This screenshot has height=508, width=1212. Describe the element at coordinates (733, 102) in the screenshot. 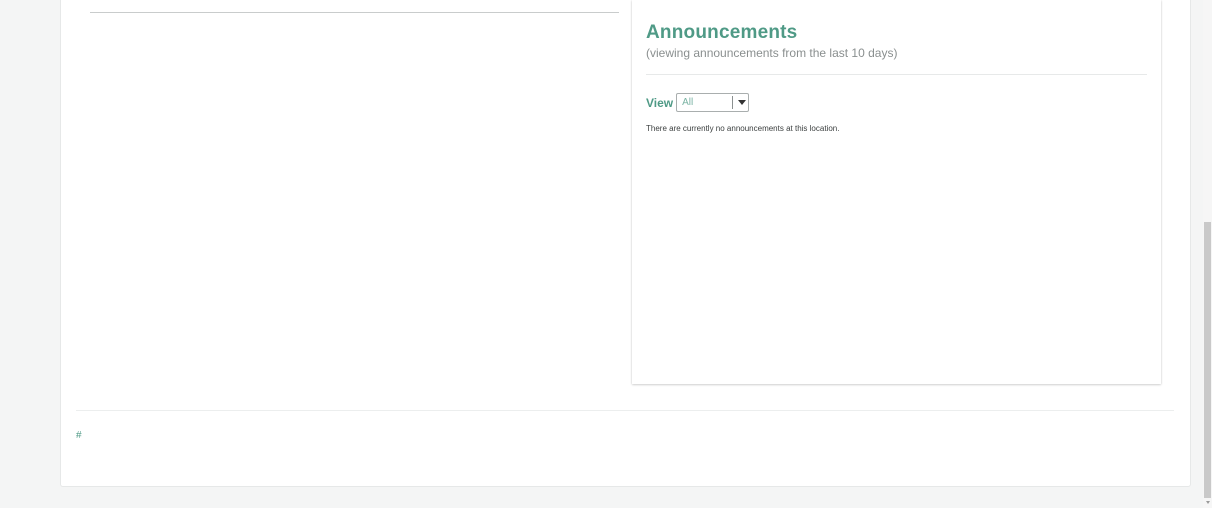

I see `view-select-separator` at that location.